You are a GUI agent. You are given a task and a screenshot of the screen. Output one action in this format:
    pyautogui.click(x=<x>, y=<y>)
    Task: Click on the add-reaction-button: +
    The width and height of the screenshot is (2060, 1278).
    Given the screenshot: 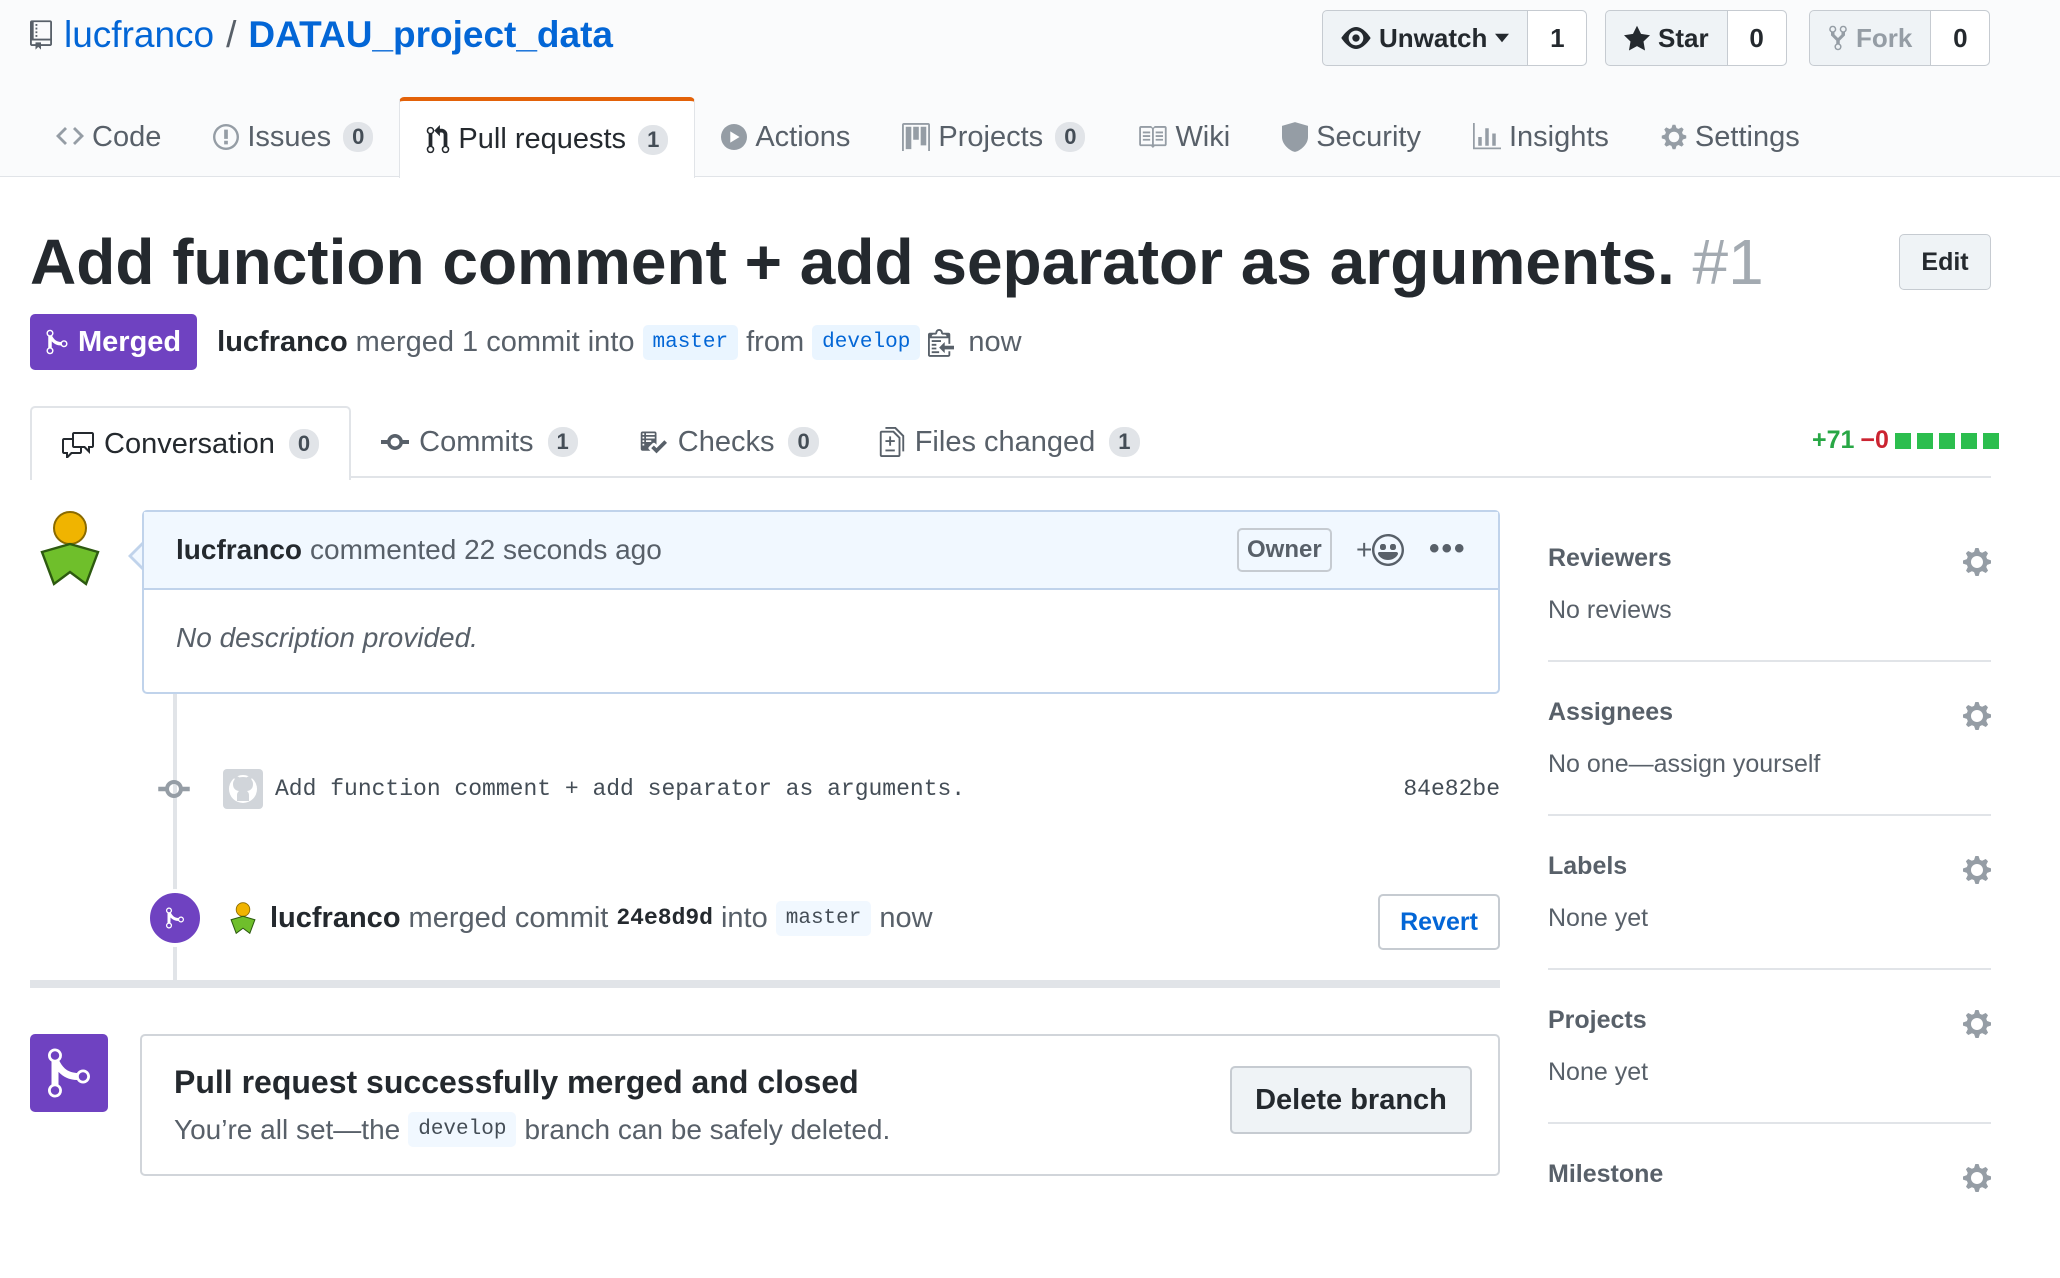 What is the action you would take?
    pyautogui.click(x=1380, y=550)
    